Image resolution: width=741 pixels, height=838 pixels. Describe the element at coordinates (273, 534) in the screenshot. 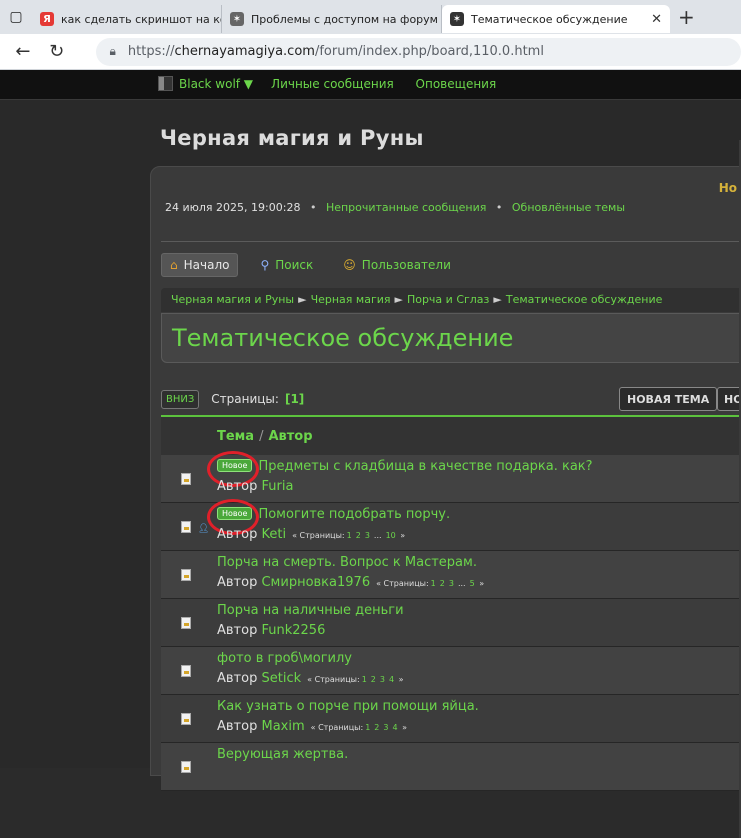

I see `author-link: Keti` at that location.